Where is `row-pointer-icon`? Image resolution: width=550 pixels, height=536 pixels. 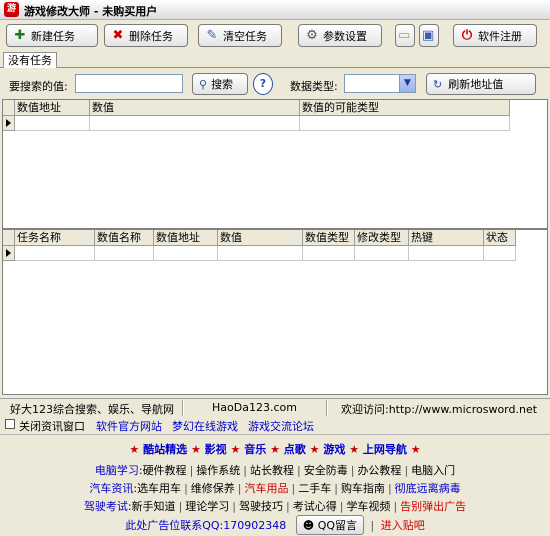
row-pointer-icon is located at coordinates (8, 253).